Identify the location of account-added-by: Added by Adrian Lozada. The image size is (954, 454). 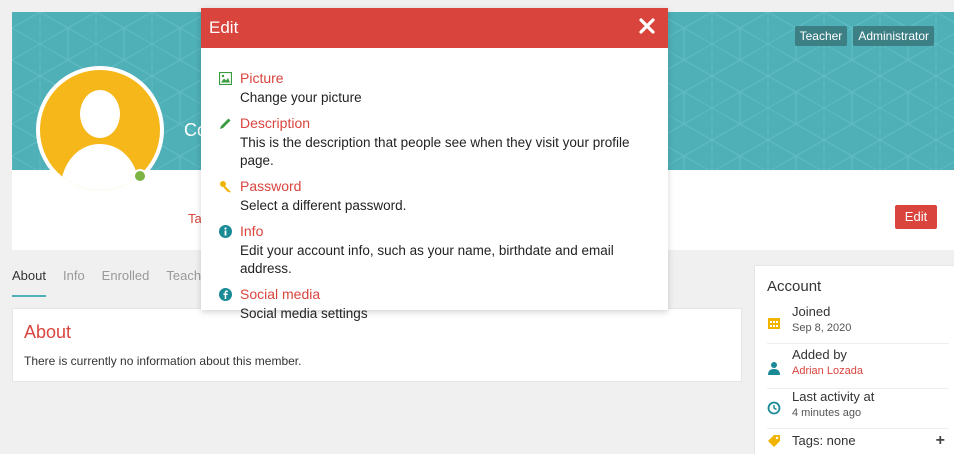
(858, 368).